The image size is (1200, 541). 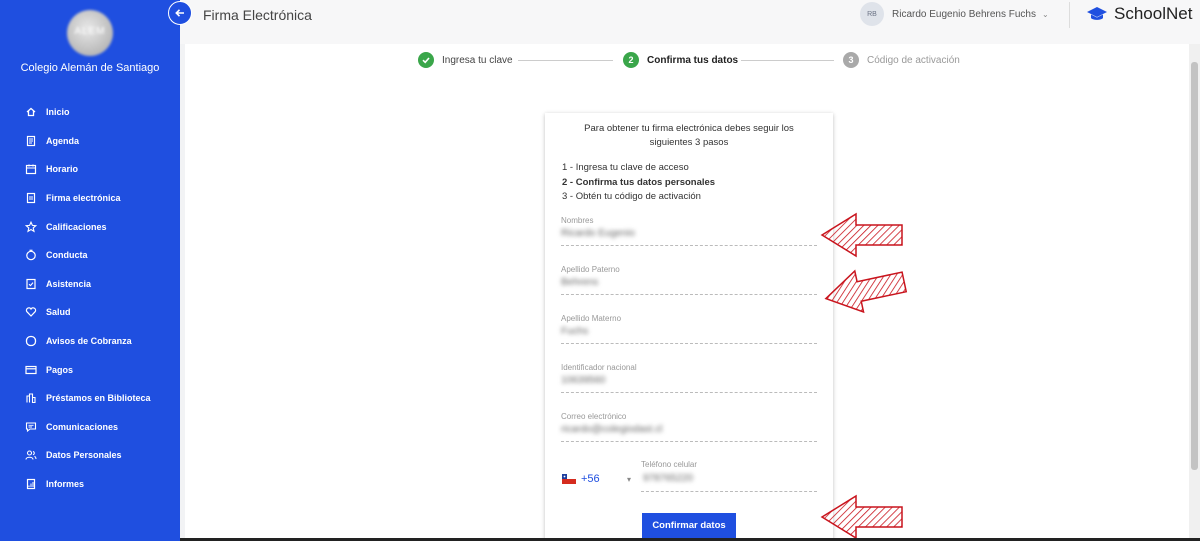 I want to click on sidebar-item-label: Horario, so click(x=62, y=169).